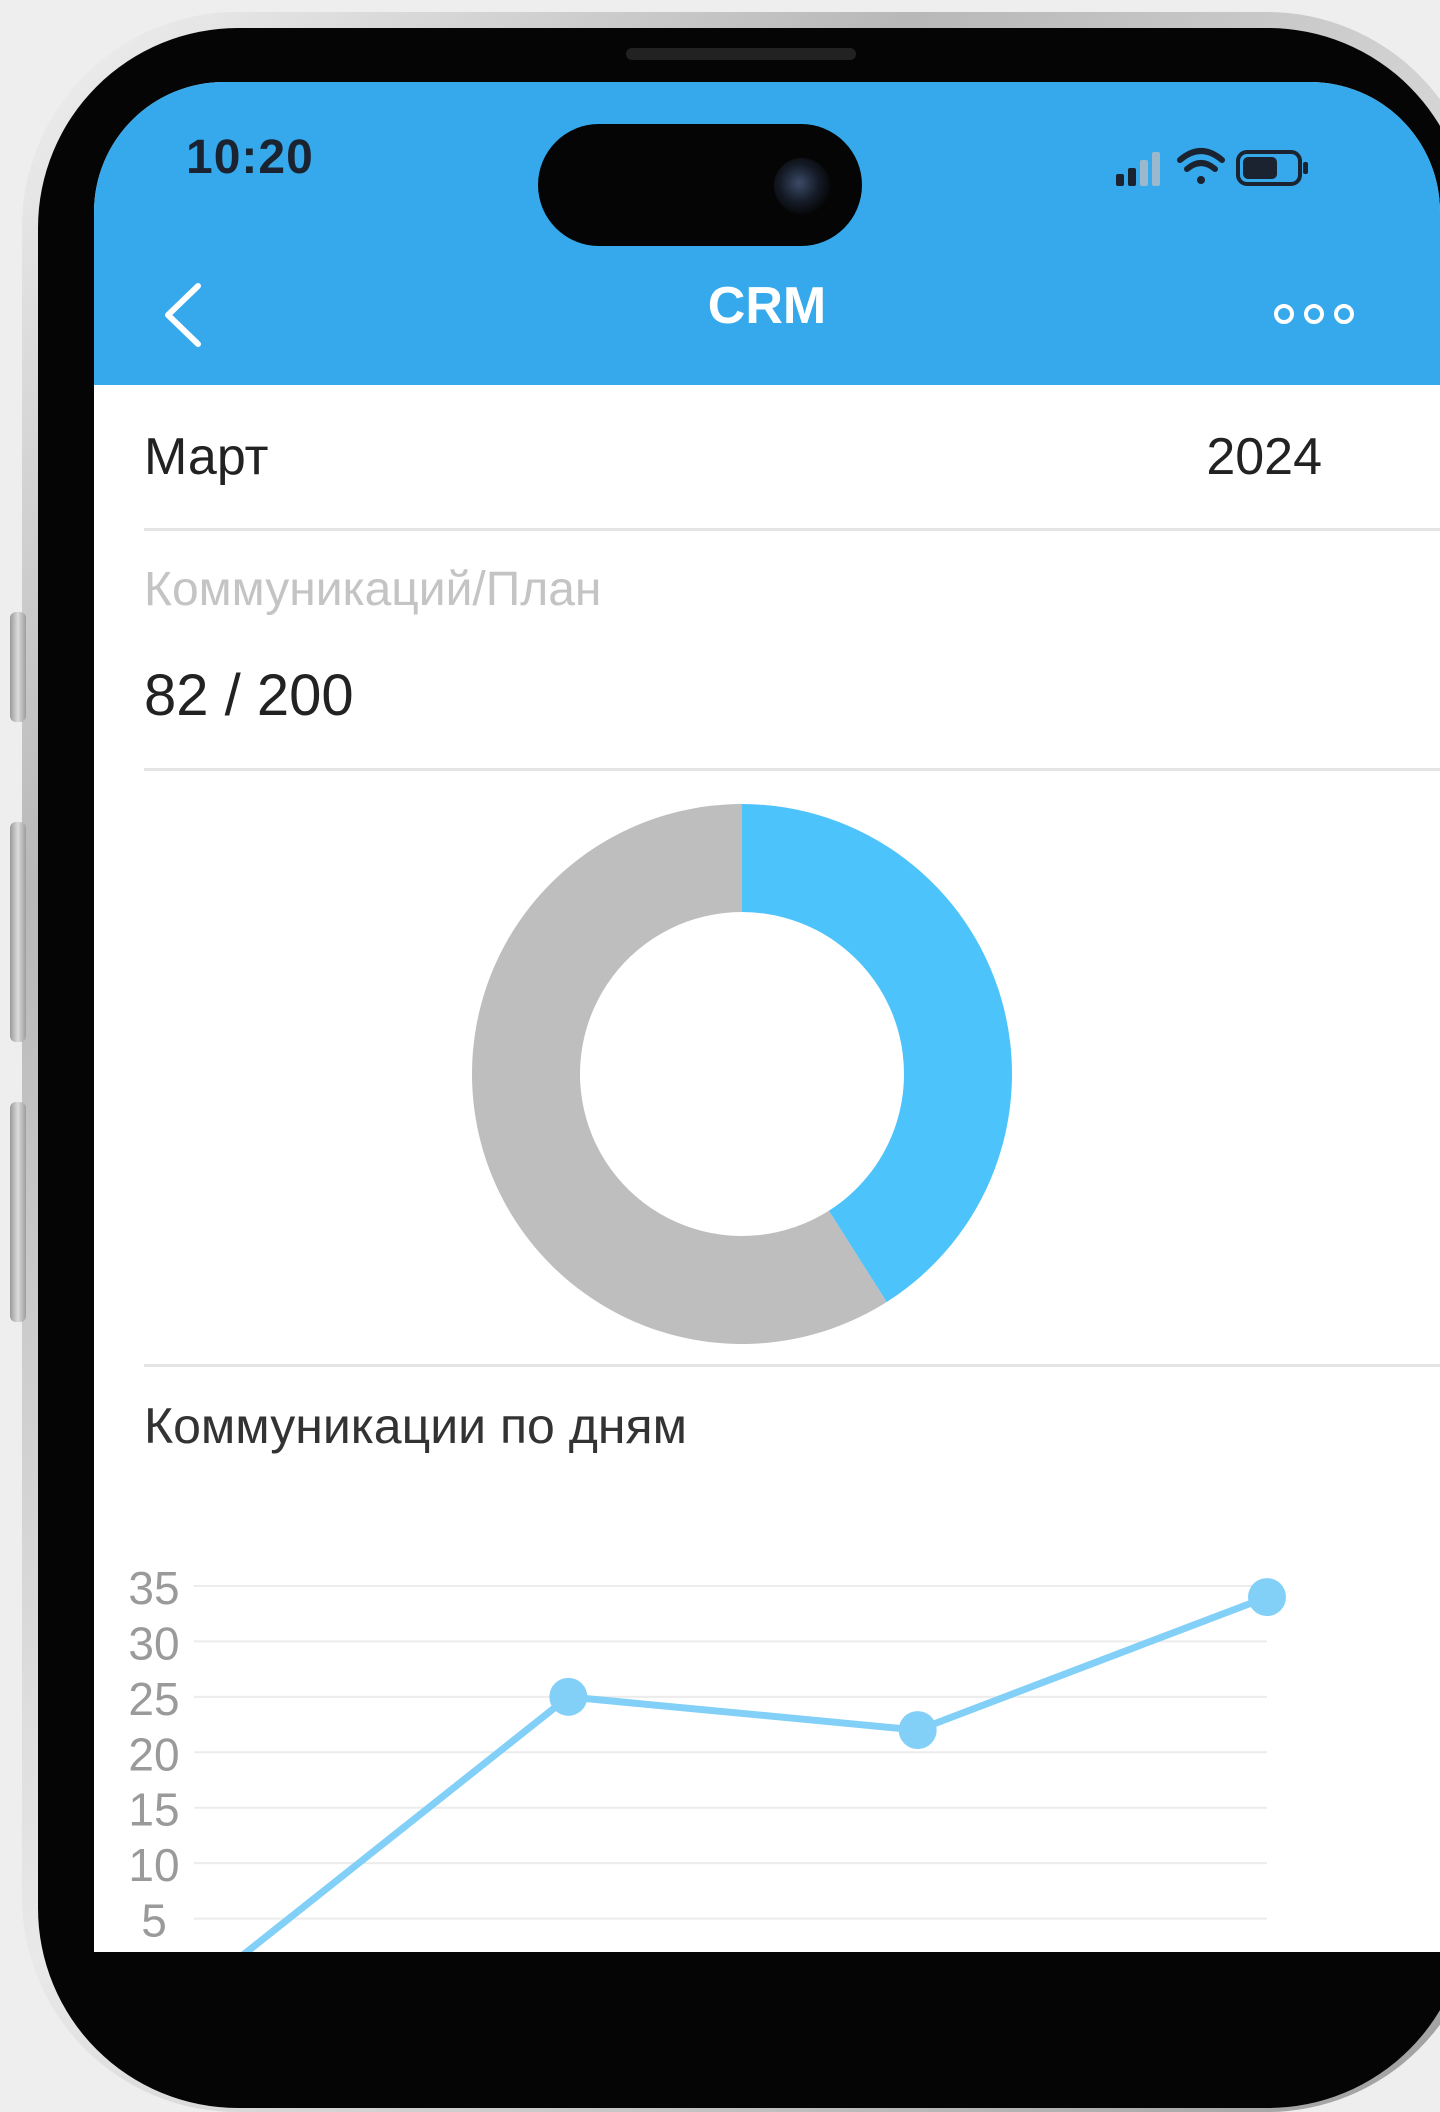  I want to click on status-time: 10:20, so click(250, 157).